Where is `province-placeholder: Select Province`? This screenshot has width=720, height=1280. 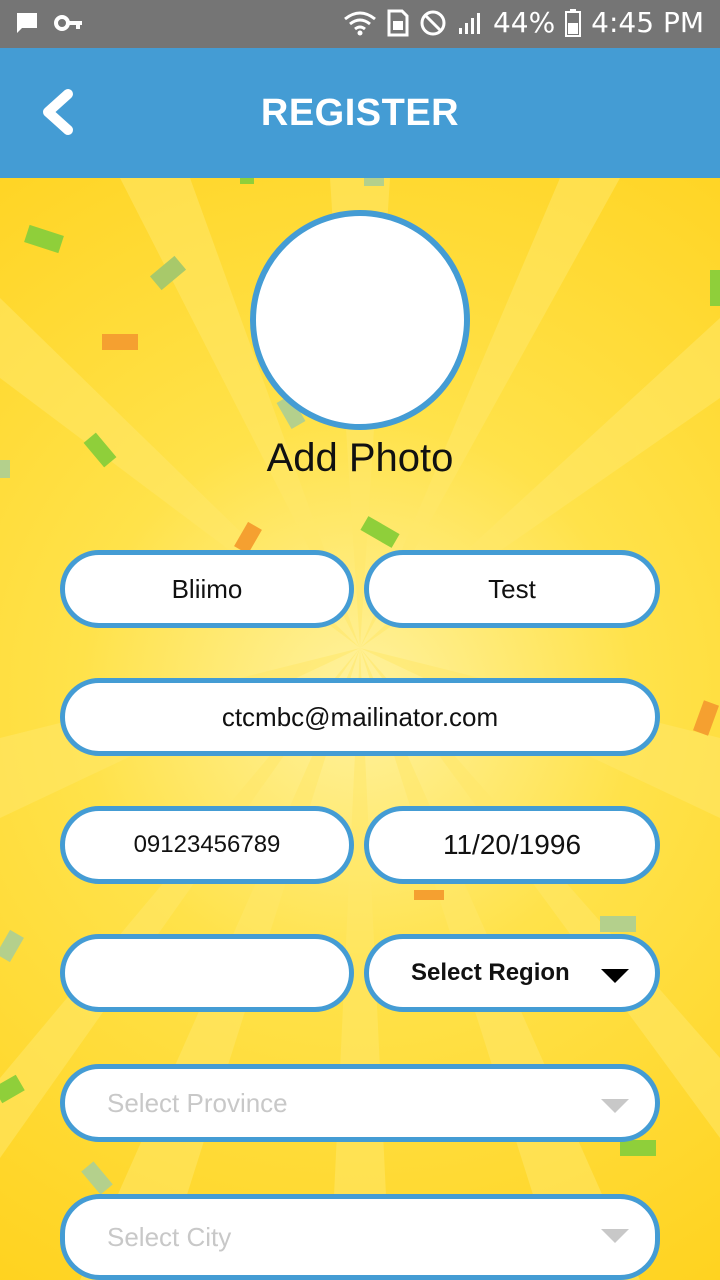
province-placeholder: Select Province is located at coordinates (197, 1102).